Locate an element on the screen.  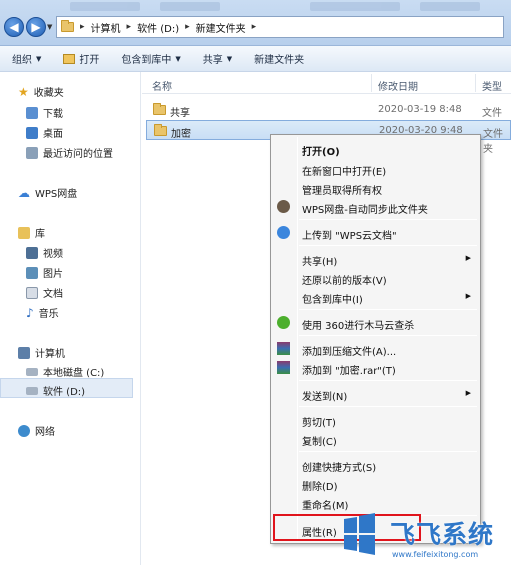
menu-item-restore: 还原以前的版本(V) is located at coordinates (375, 278).